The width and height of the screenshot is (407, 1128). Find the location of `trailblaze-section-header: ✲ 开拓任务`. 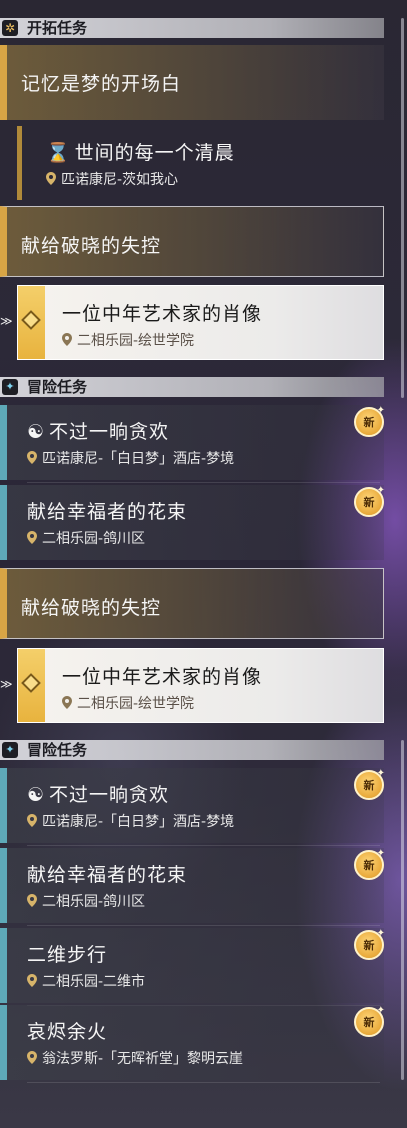

trailblaze-section-header: ✲ 开拓任务 is located at coordinates (192, 28).